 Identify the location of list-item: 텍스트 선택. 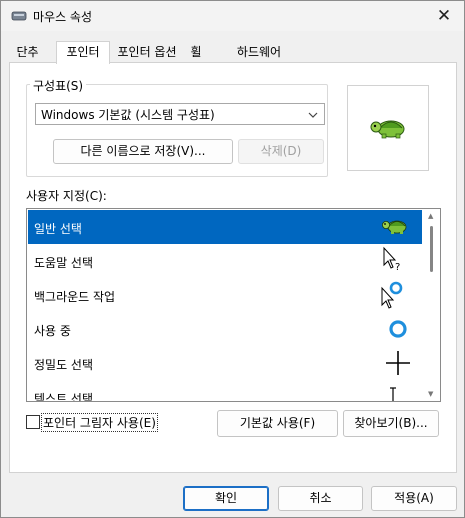
(225, 390).